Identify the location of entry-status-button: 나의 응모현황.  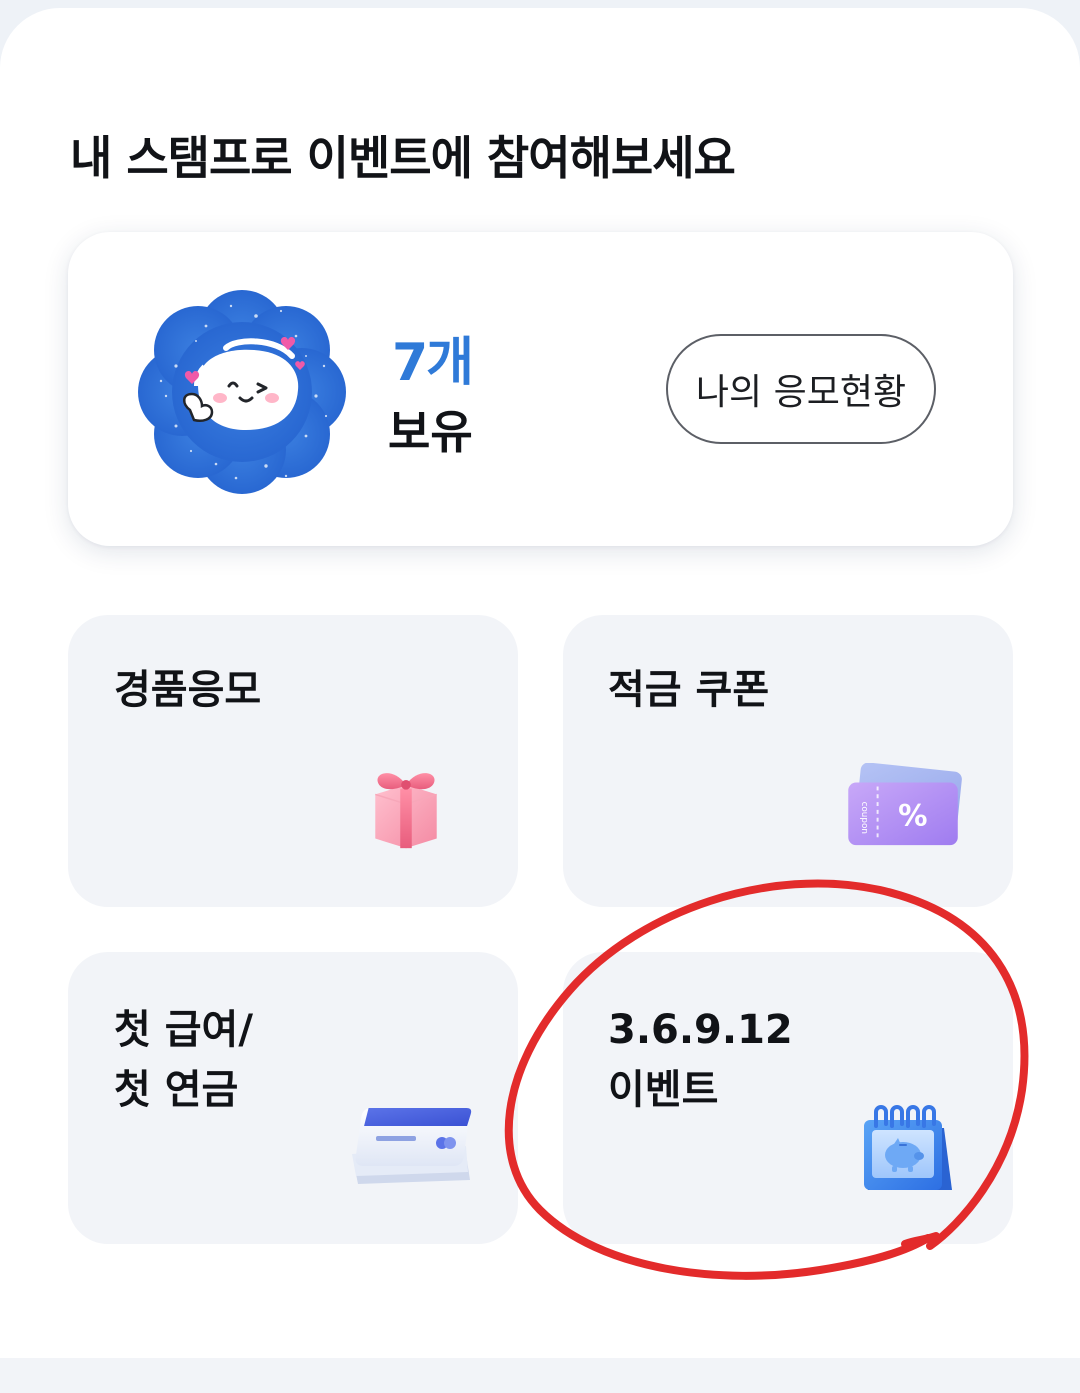
(801, 389).